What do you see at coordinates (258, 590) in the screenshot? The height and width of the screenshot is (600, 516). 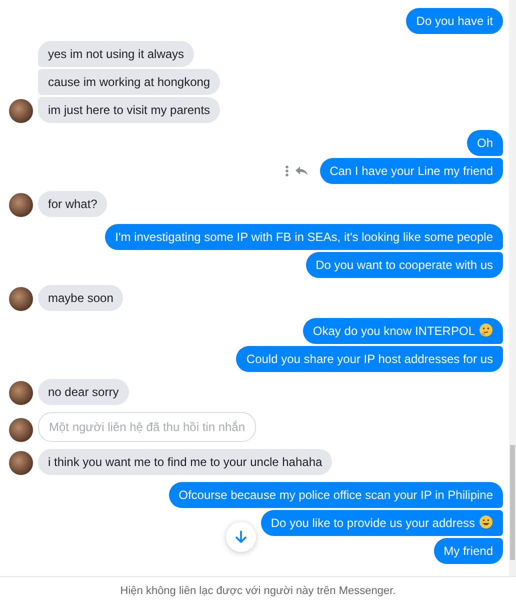 I see `status-notice: Hiện không liên lạc được với người này trên Messenger.` at bounding box center [258, 590].